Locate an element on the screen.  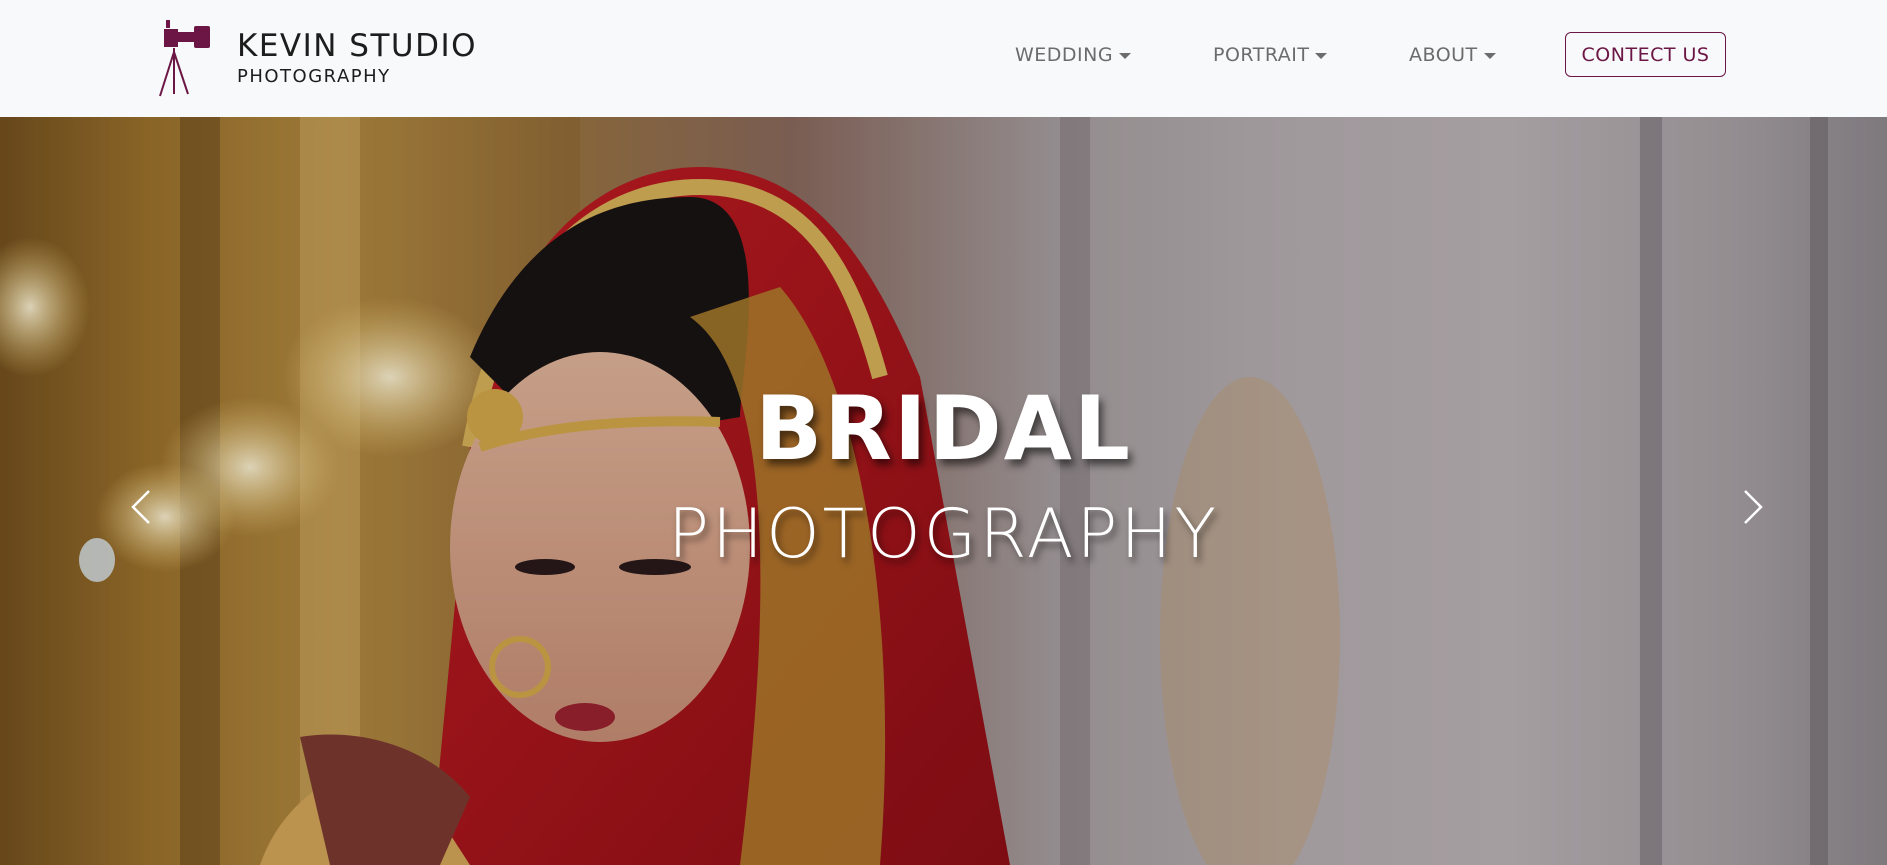
chevron-right-icon is located at coordinates (1753, 507).